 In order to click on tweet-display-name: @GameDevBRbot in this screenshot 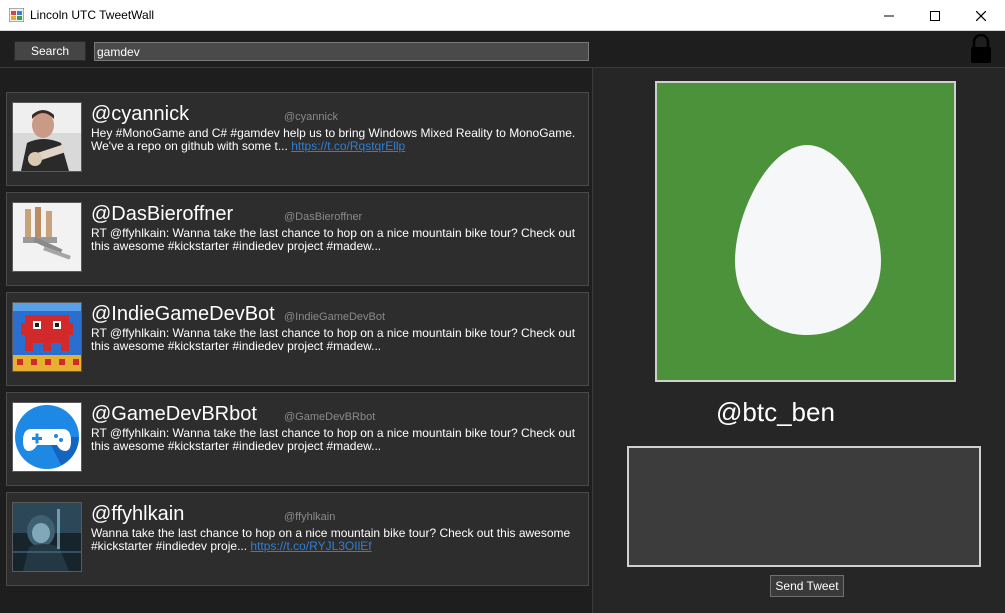, I will do `click(174, 414)`.